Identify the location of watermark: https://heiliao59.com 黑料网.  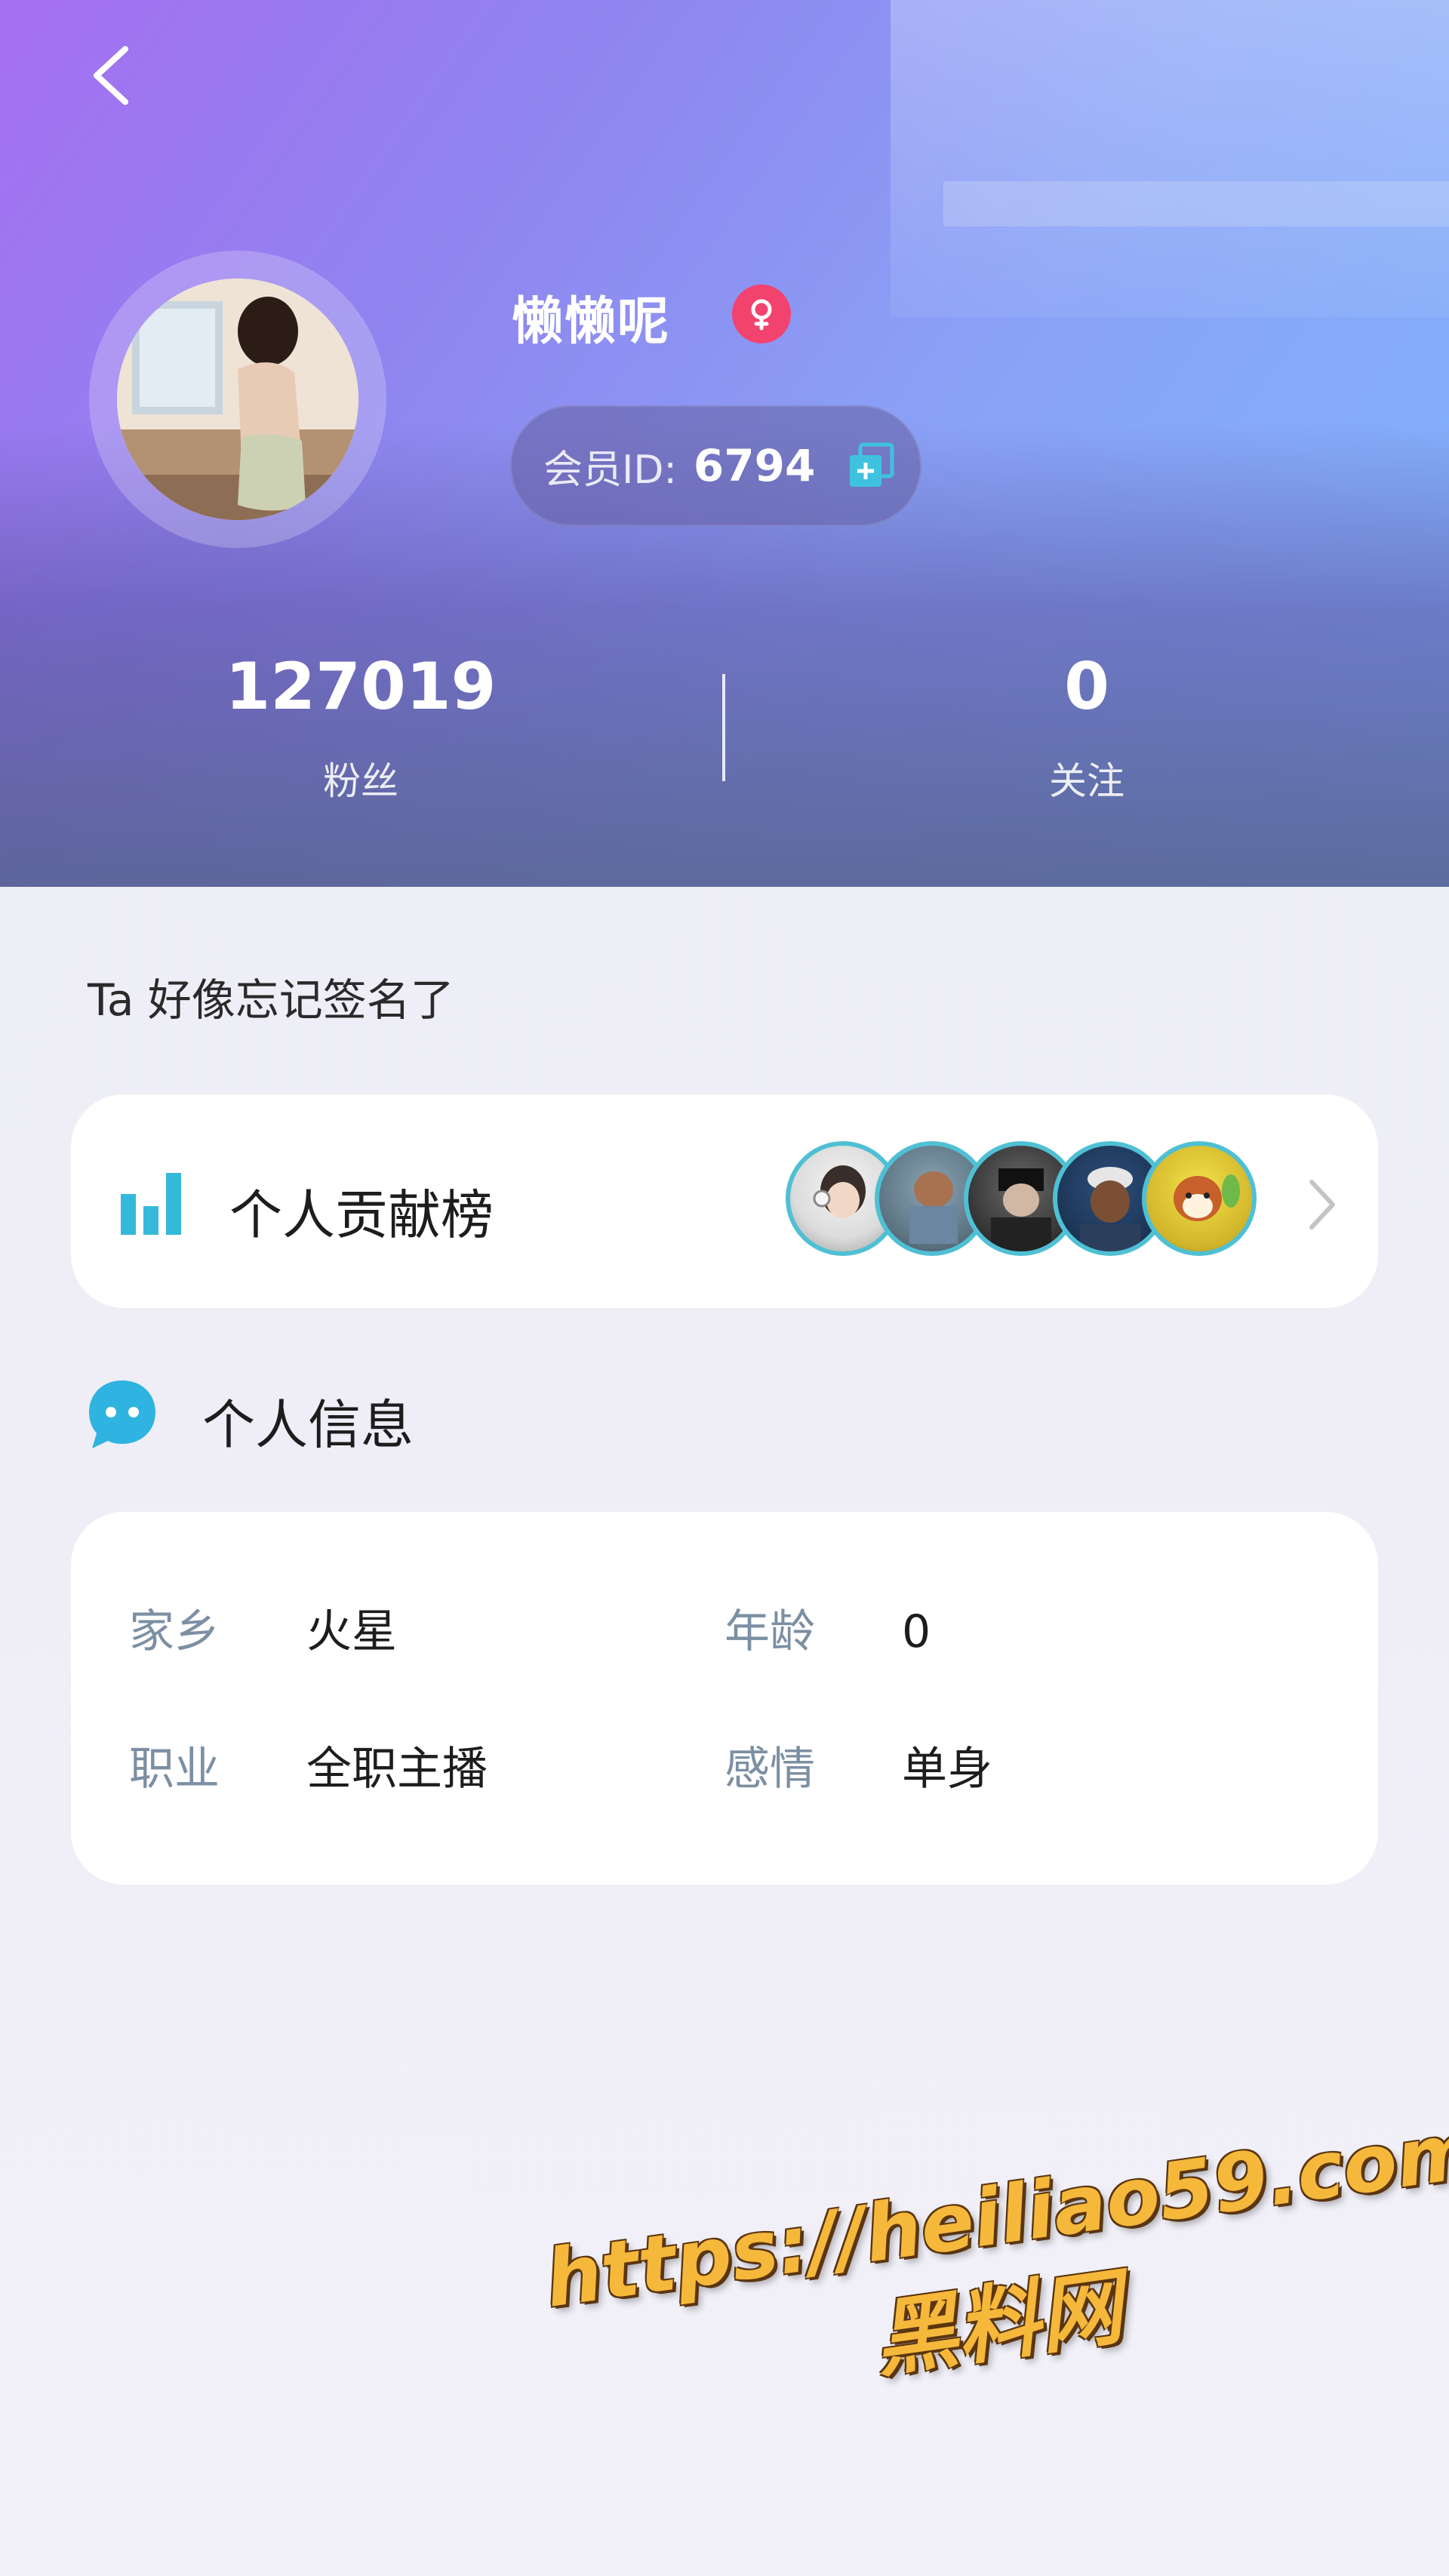
(994, 2303).